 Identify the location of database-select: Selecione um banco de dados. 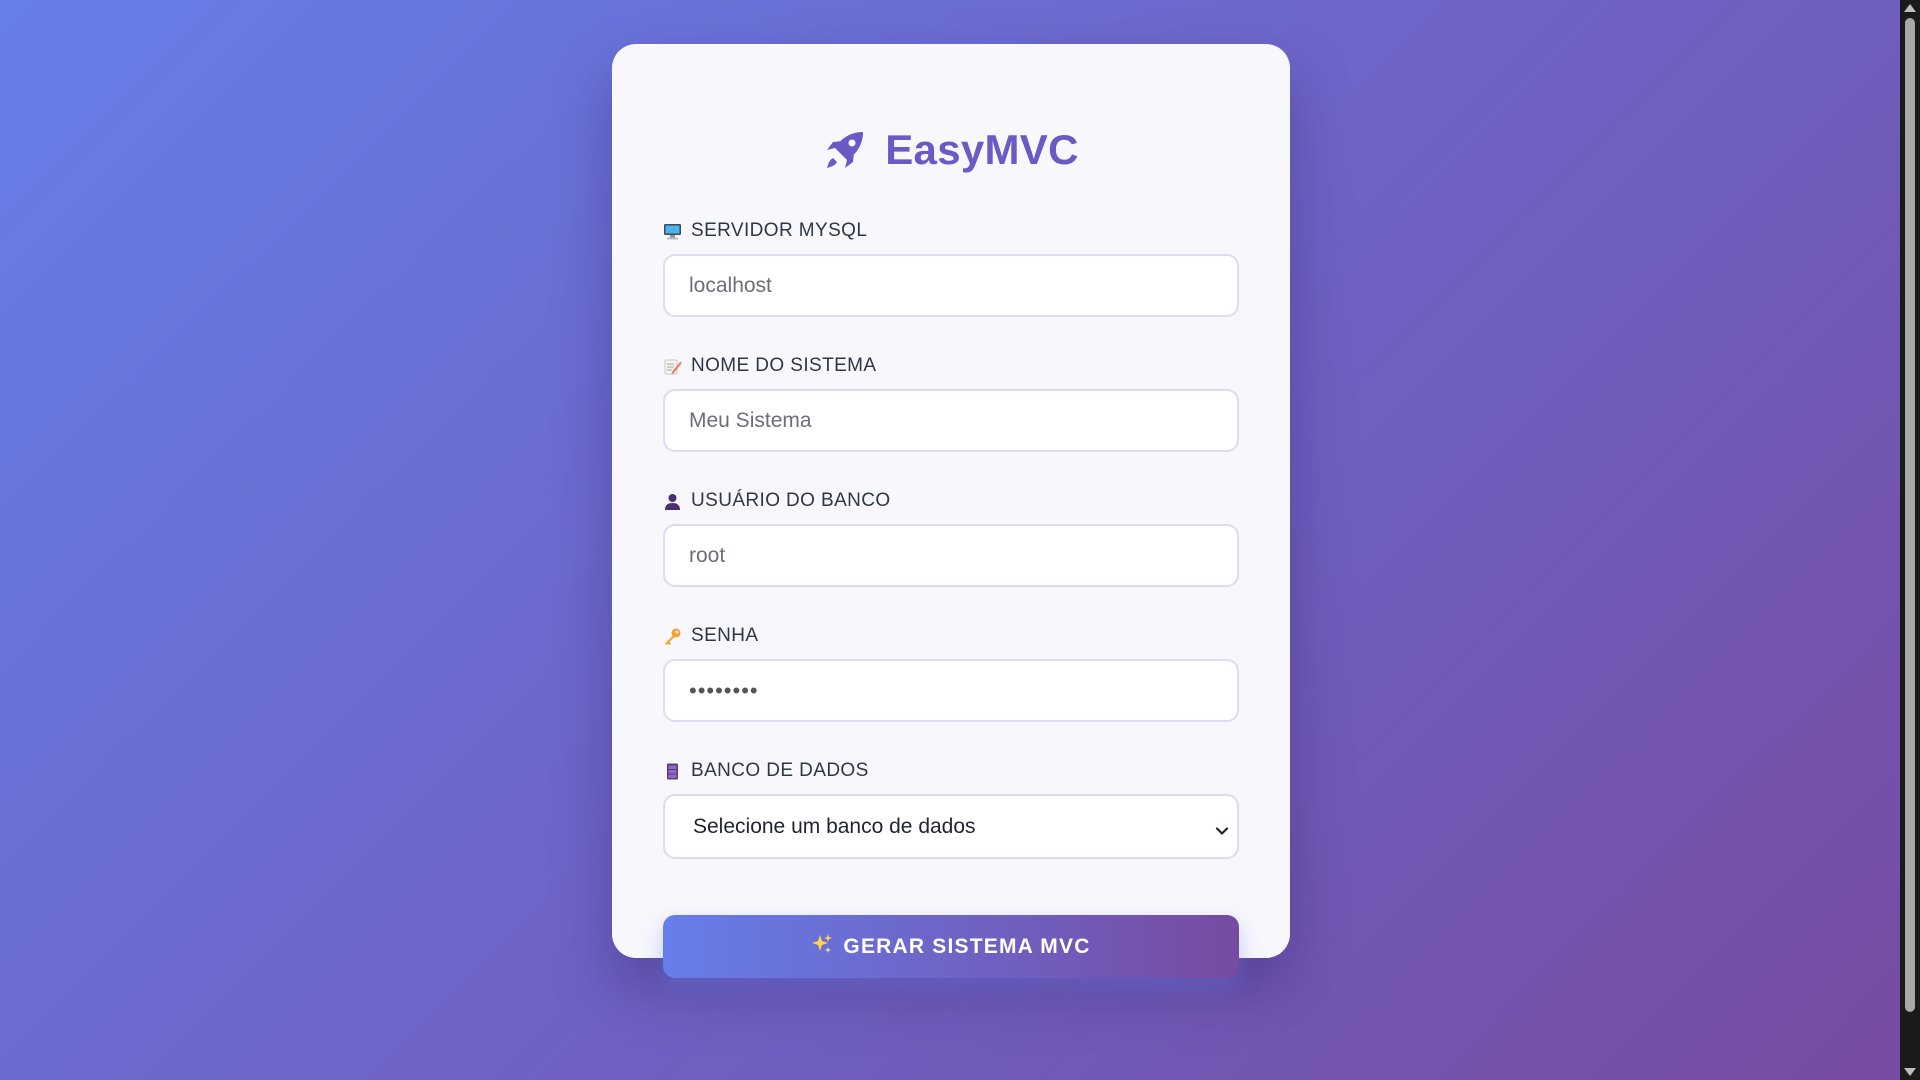
(951, 826).